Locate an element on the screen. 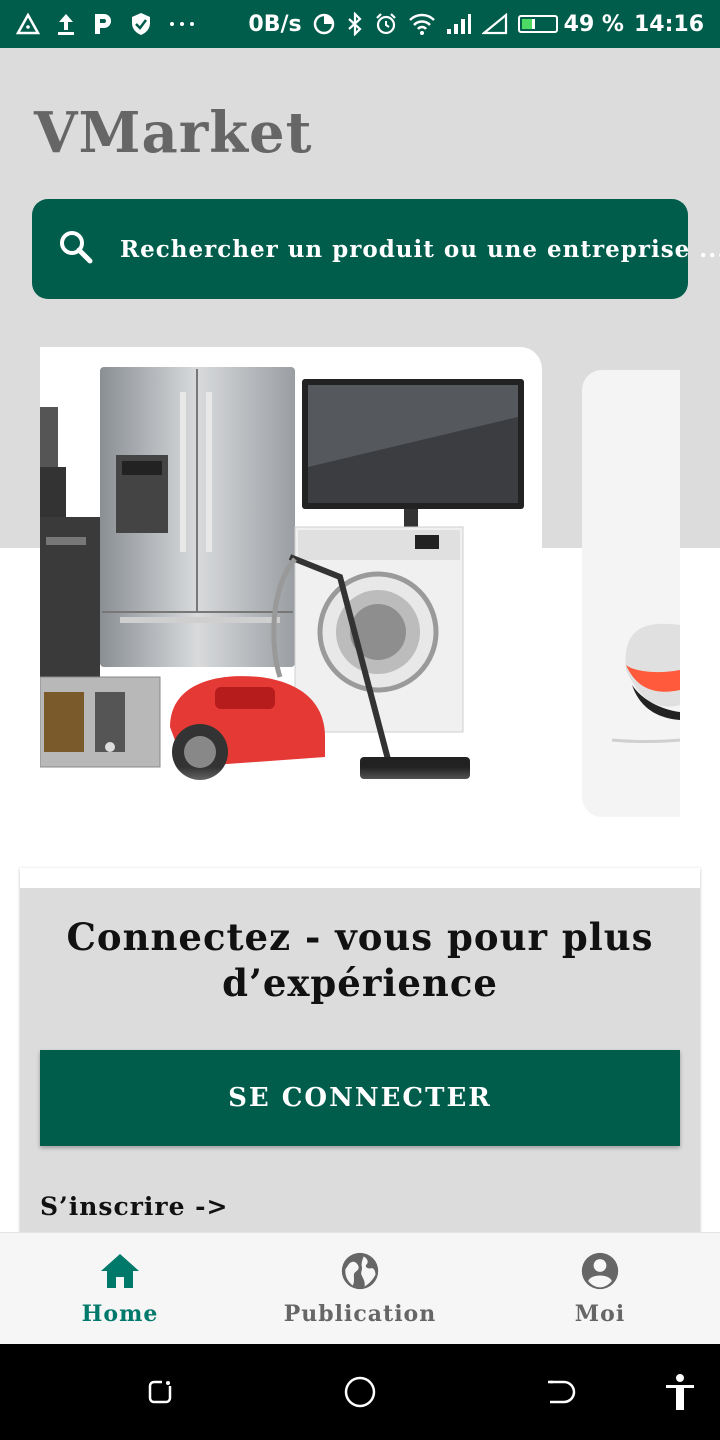 The image size is (720, 1440). nav-item-publication: Publication is located at coordinates (360, 1288).